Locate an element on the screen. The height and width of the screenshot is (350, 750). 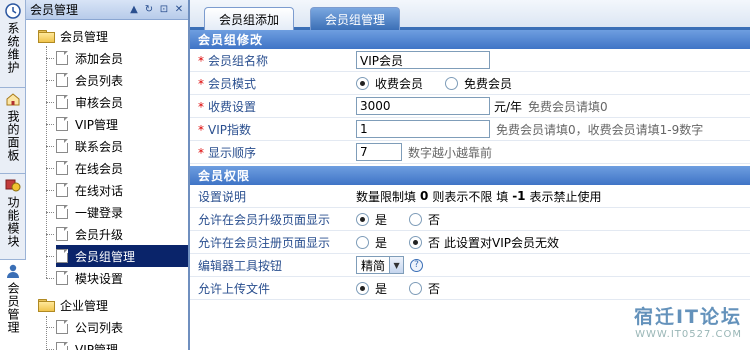
help-icon: ? is located at coordinates (417, 265).